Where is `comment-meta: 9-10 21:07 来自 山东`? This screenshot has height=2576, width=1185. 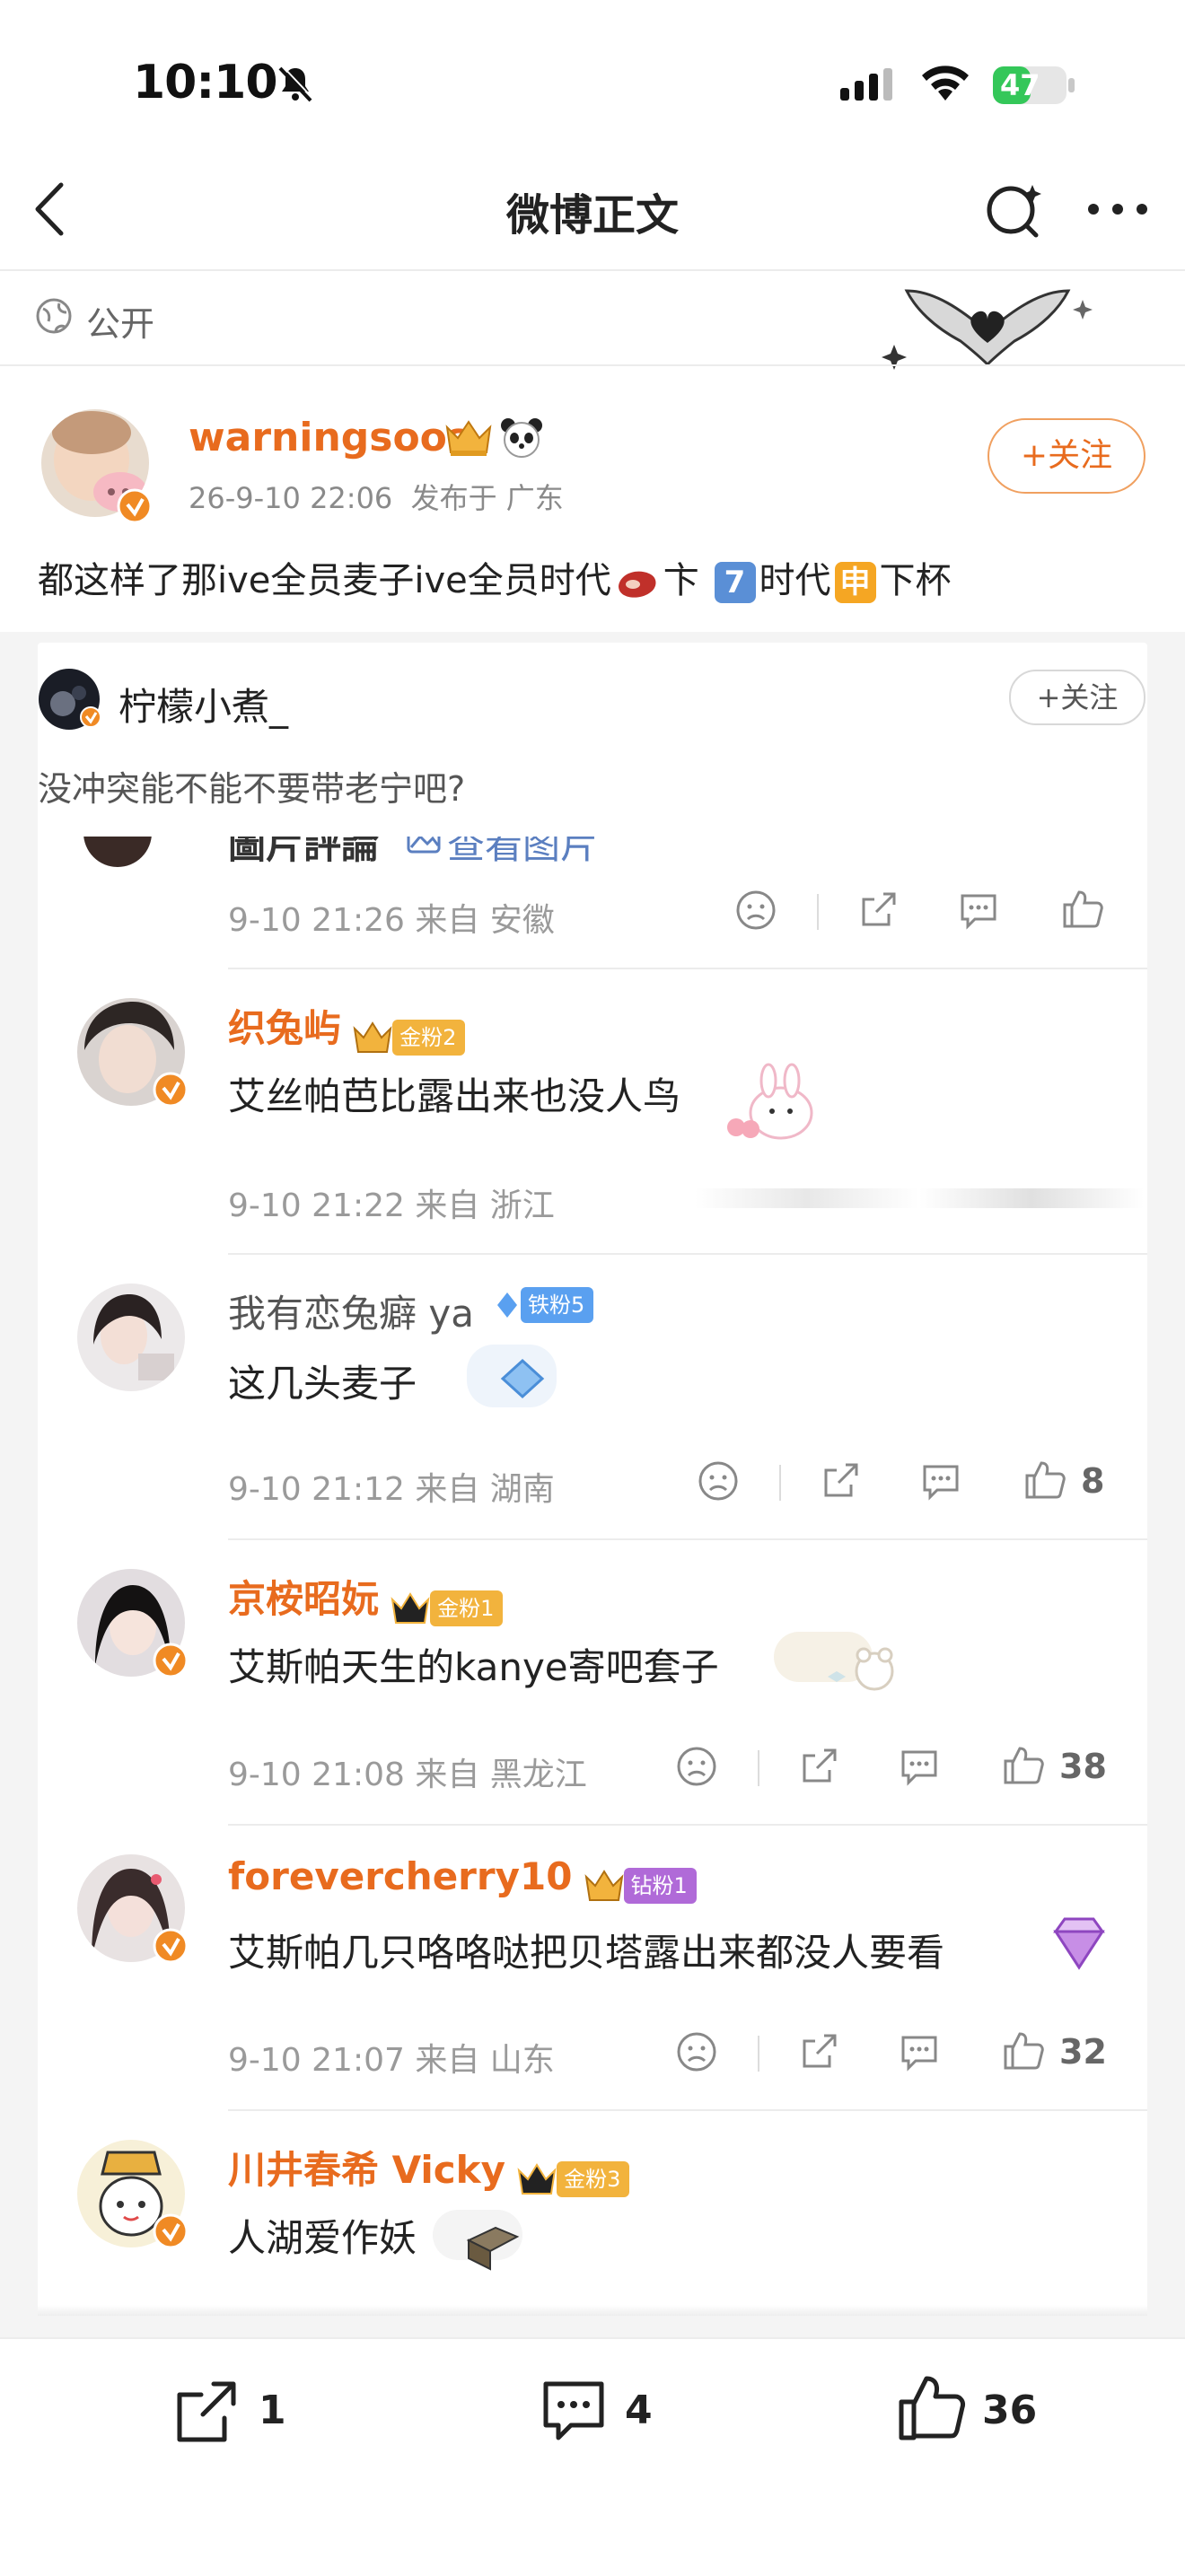 comment-meta: 9-10 21:07 来自 山东 is located at coordinates (391, 2060).